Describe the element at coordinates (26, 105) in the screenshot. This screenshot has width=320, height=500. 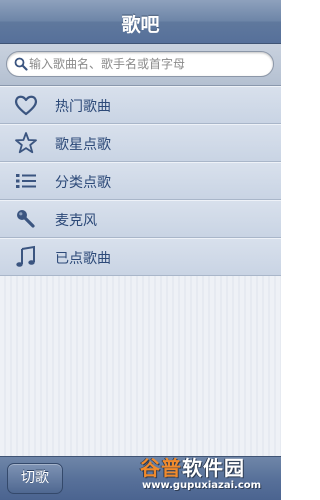
I see `heart-icon` at that location.